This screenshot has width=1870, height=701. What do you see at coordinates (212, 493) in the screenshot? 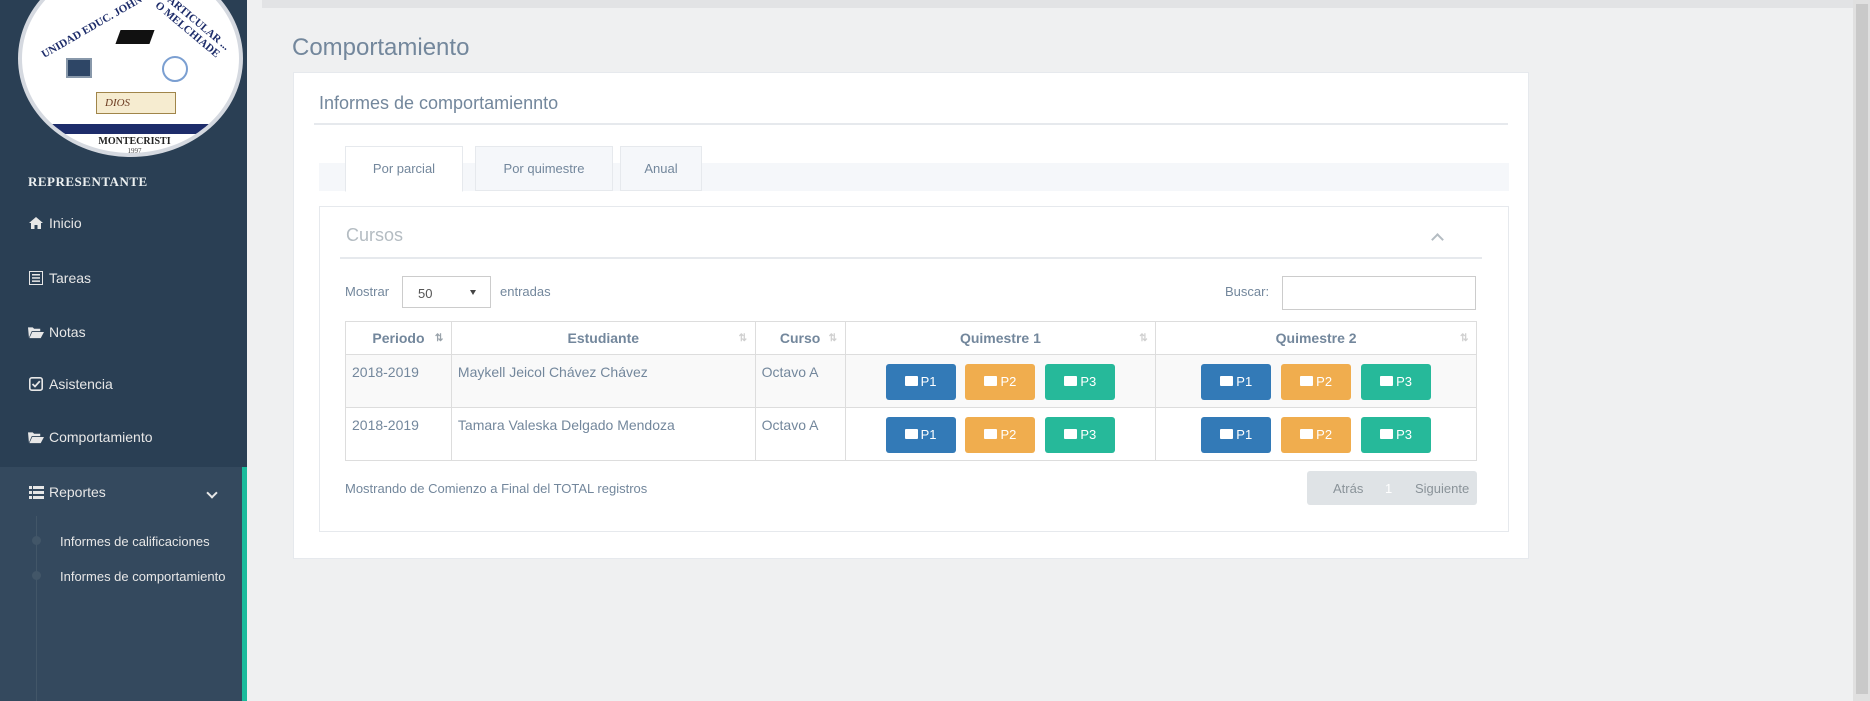
I see `chevron-down-icon` at bounding box center [212, 493].